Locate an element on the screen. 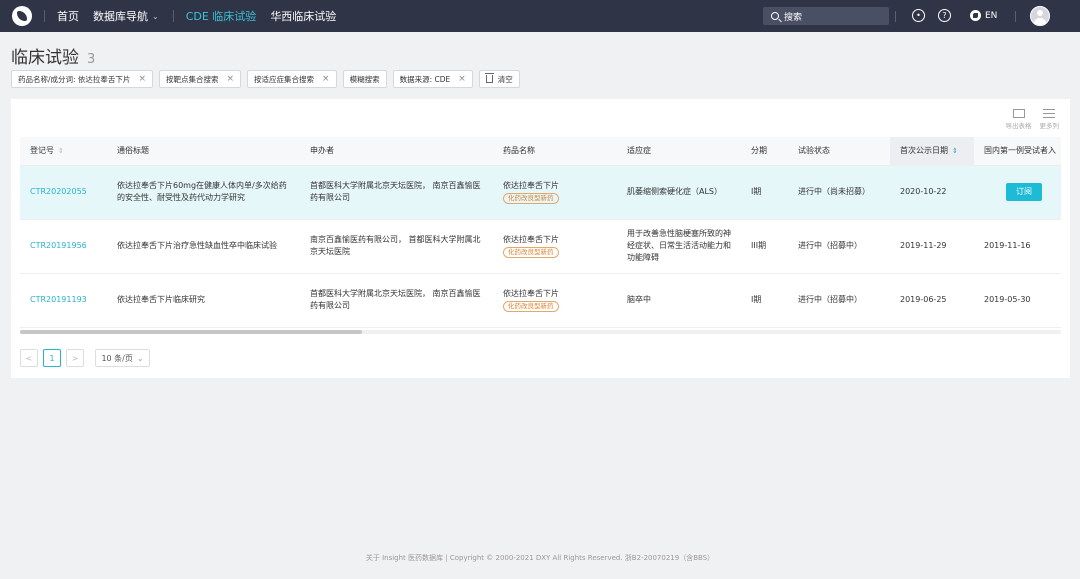 This screenshot has height=579, width=1080. prev-page-button: < is located at coordinates (29, 358).